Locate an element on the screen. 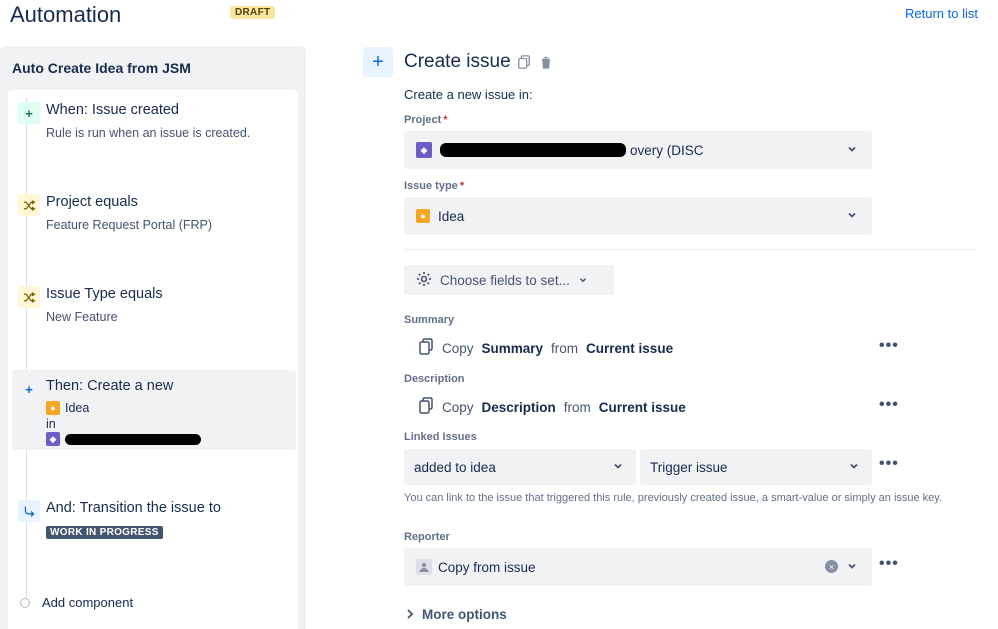 The height and width of the screenshot is (629, 998). project-value: overy (DISC is located at coordinates (667, 150).